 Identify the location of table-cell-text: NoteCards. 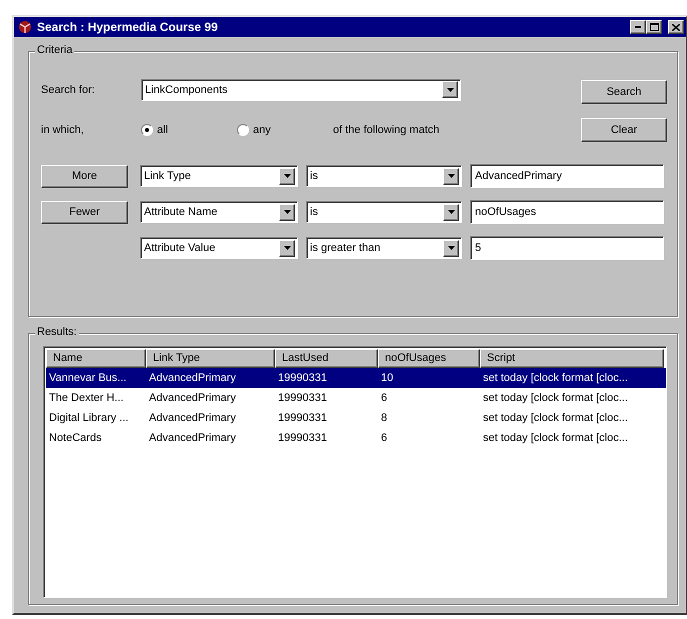
(75, 438).